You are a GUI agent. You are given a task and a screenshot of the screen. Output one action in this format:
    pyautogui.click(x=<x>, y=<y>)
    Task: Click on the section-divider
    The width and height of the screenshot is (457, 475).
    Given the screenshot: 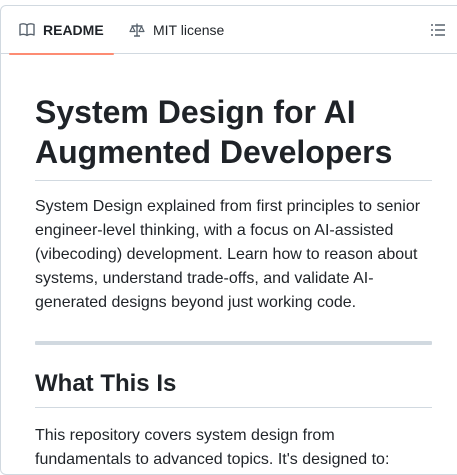 What is the action you would take?
    pyautogui.click(x=233, y=343)
    